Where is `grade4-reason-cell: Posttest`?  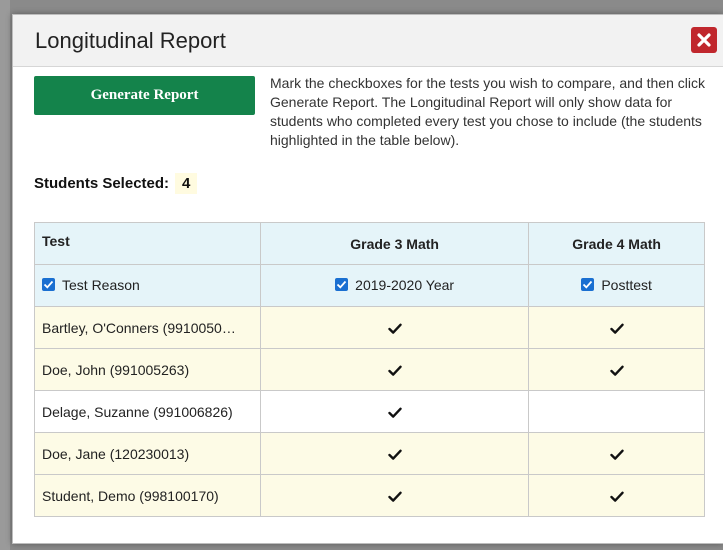 grade4-reason-cell: Posttest is located at coordinates (616, 285).